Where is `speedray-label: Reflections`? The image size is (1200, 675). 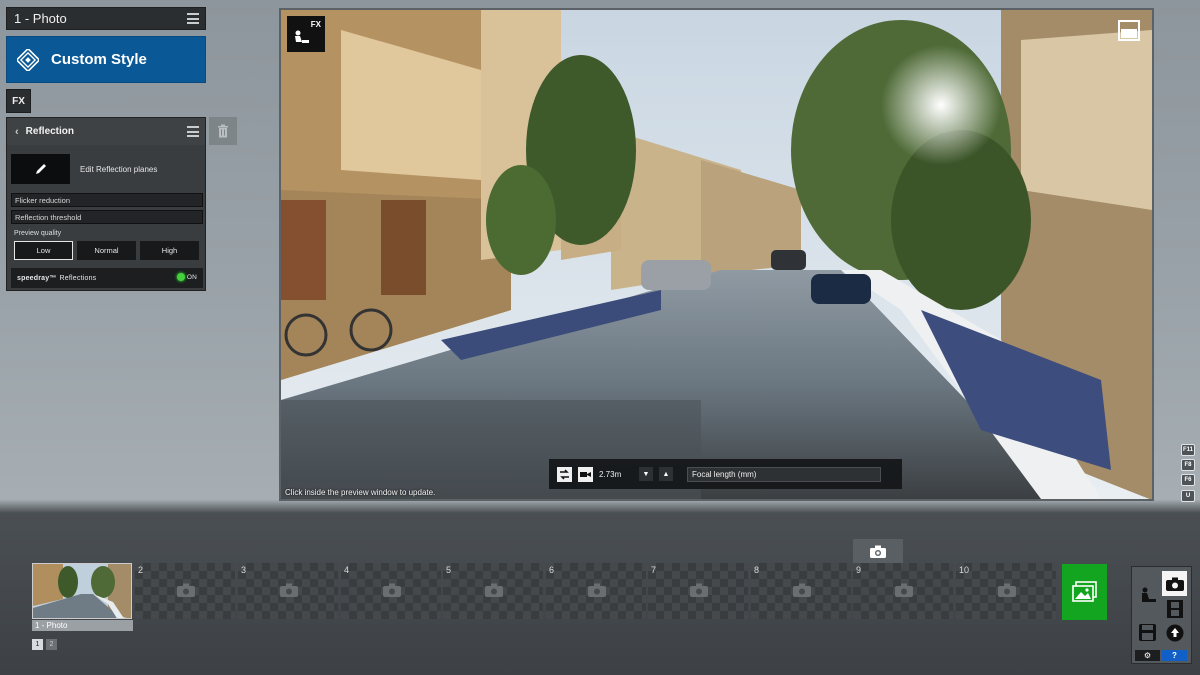
speedray-label: Reflections is located at coordinates (78, 278).